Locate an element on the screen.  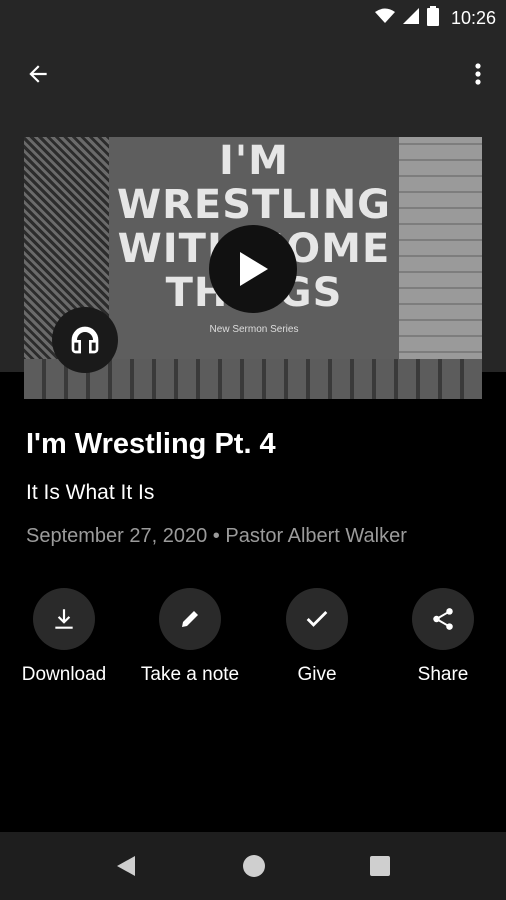
download-icon is located at coordinates (64, 619).